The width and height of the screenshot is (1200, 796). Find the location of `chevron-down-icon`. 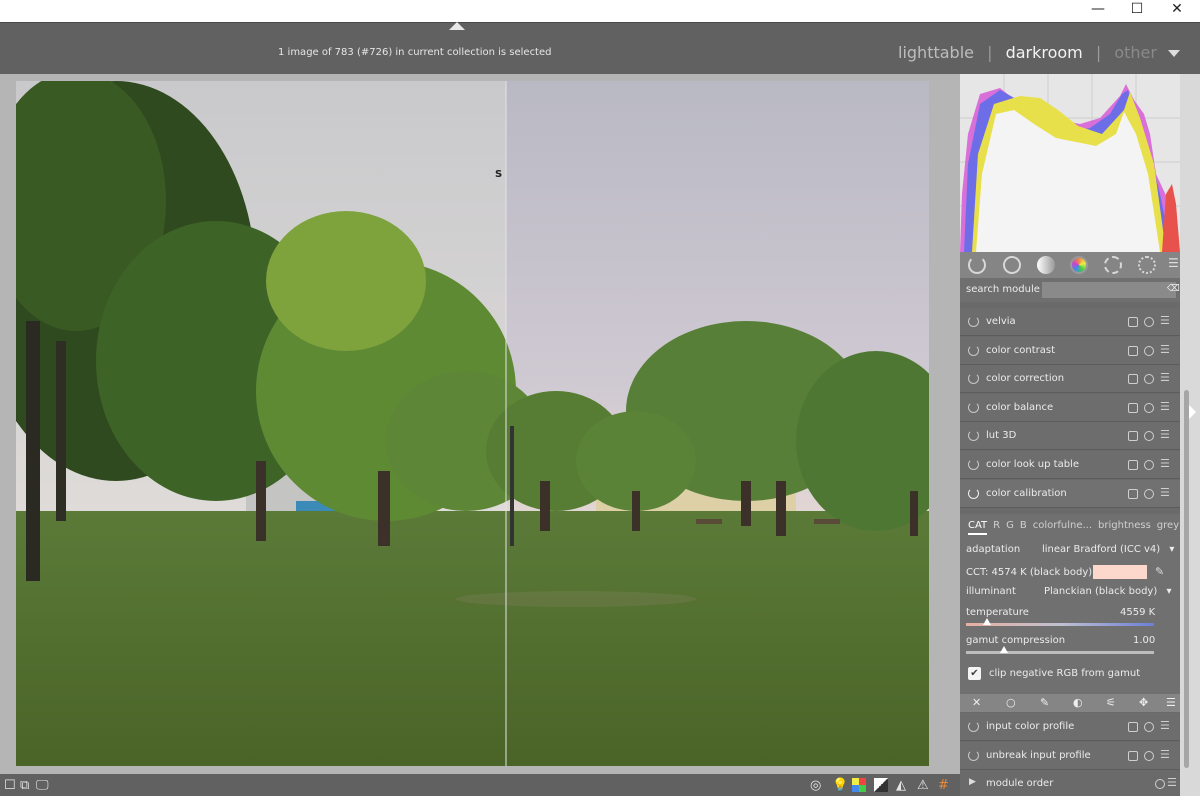

chevron-down-icon is located at coordinates (1174, 53).